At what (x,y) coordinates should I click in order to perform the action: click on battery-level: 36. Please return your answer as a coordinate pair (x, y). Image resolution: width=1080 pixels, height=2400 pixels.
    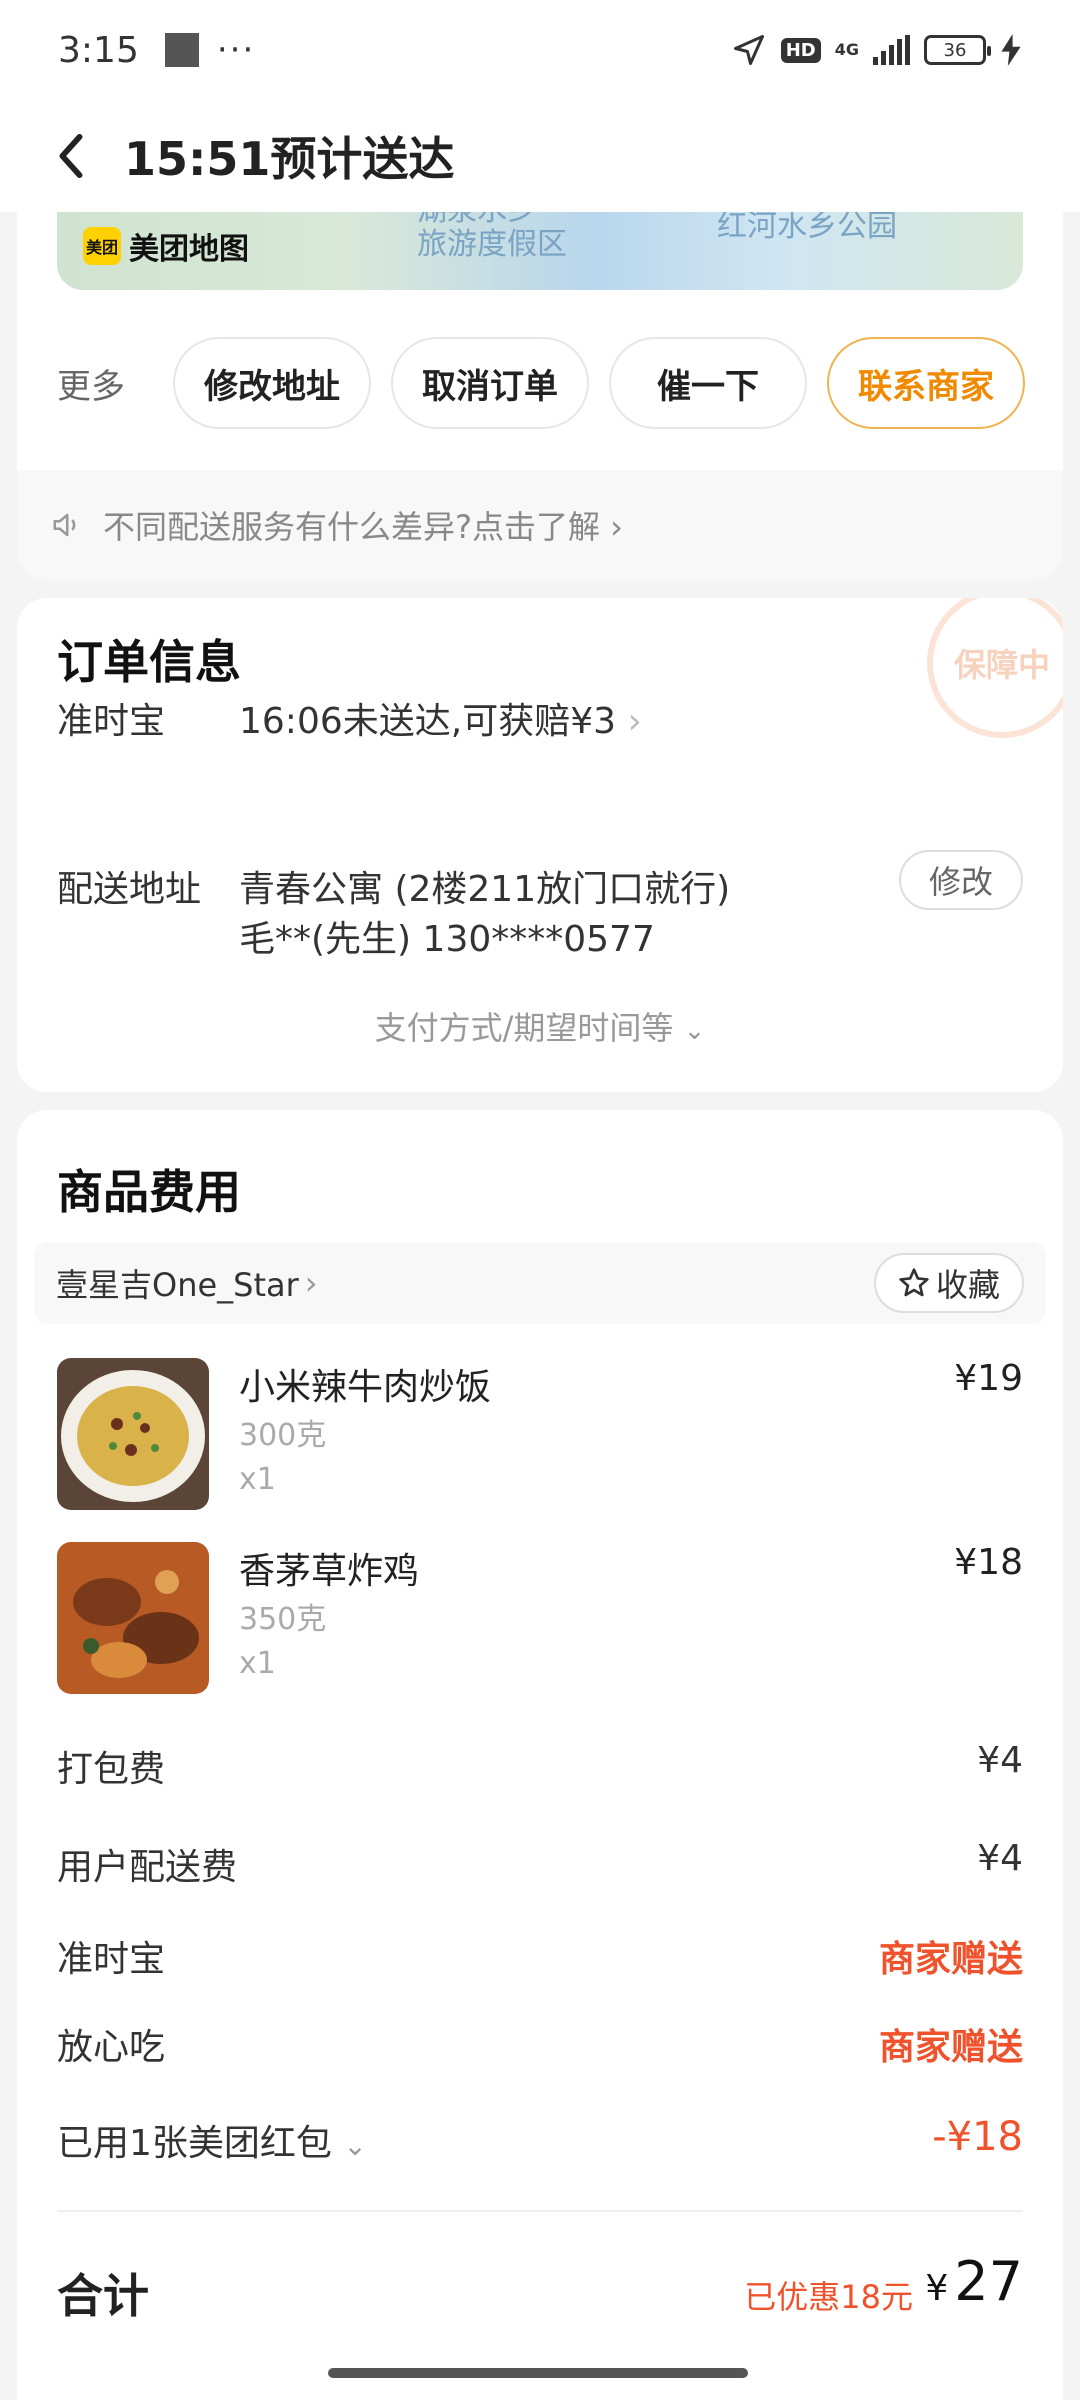
    Looking at the image, I should click on (955, 50).